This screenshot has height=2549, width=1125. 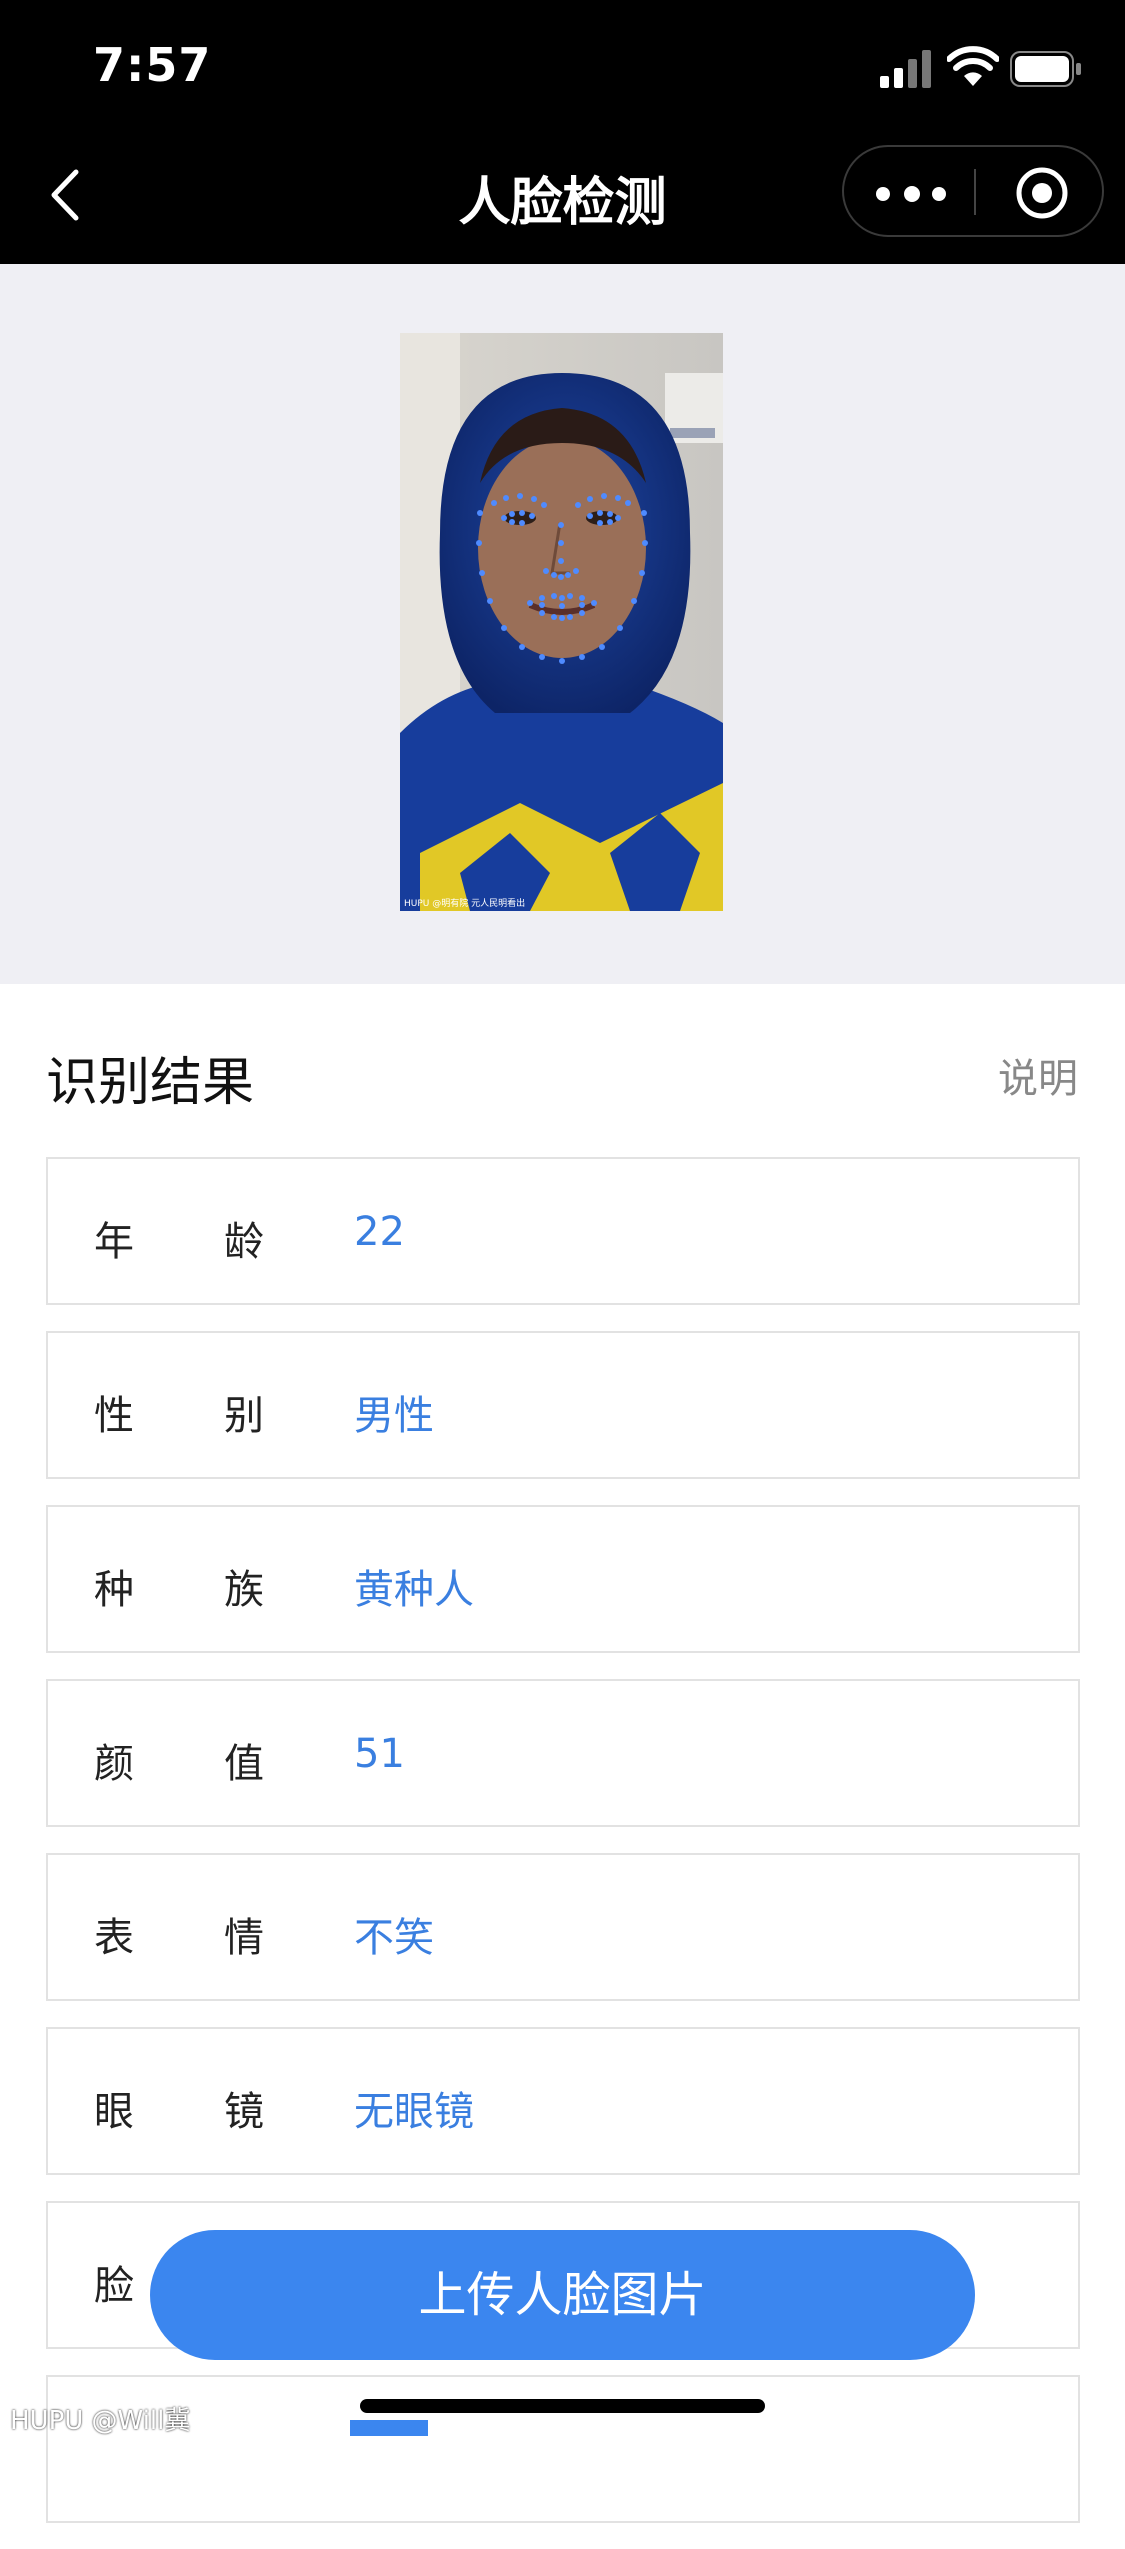 I want to click on explain-link: 说明, so click(x=1038, y=1075).